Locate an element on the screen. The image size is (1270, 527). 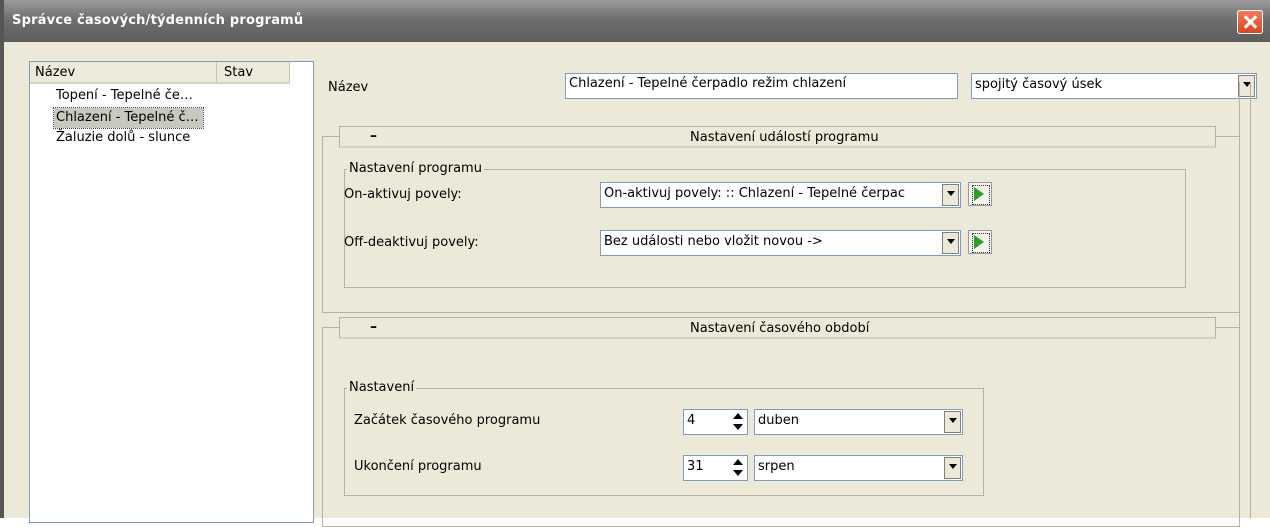
window-title: Správce časových/týdenních programů is located at coordinates (158, 20).